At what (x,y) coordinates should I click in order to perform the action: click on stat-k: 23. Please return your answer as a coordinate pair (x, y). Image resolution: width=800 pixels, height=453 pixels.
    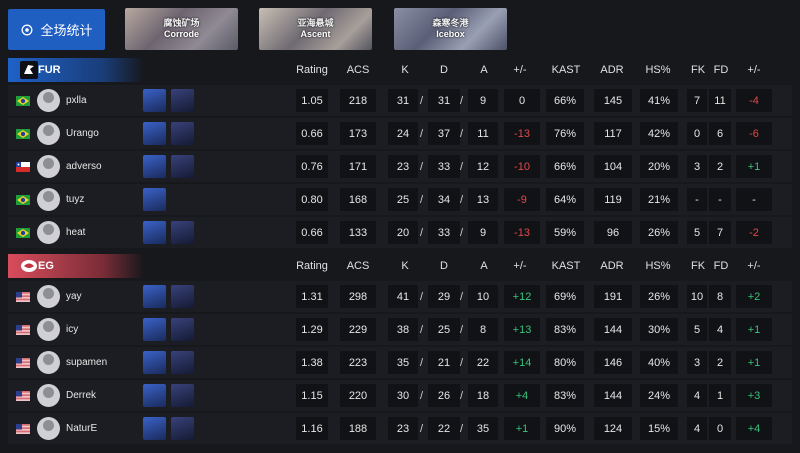
    Looking at the image, I should click on (403, 166).